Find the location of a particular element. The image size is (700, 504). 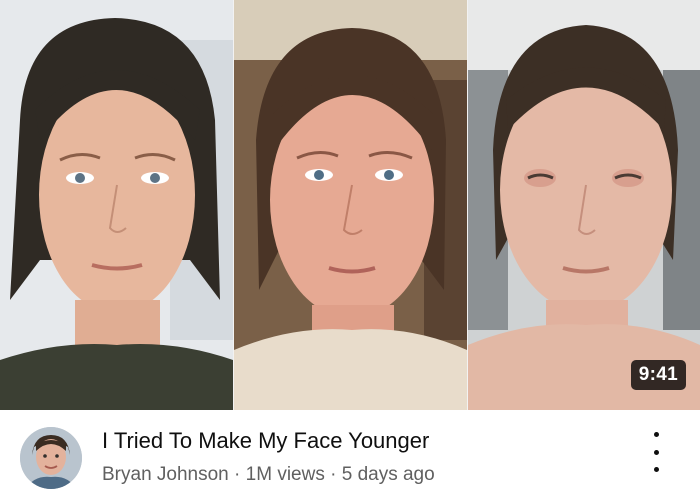

more-vert-icon is located at coordinates (656, 452).